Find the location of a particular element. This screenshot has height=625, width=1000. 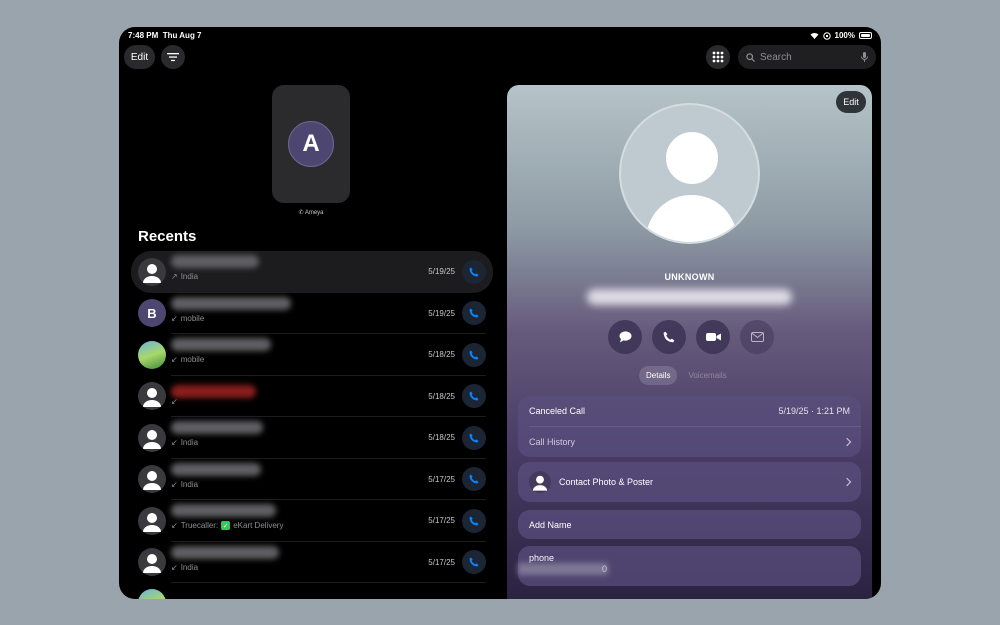

add-name-row: Add Name is located at coordinates (689, 524).